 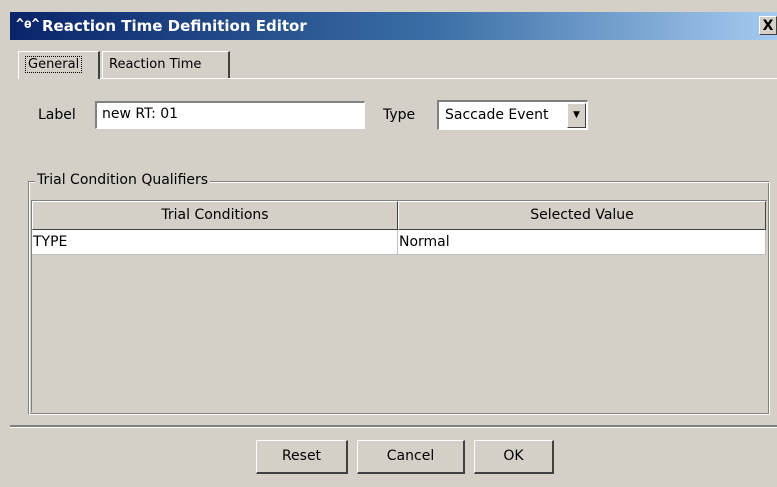 What do you see at coordinates (215, 215) in the screenshot?
I see `column-header-trial-conditions: Trial Conditions` at bounding box center [215, 215].